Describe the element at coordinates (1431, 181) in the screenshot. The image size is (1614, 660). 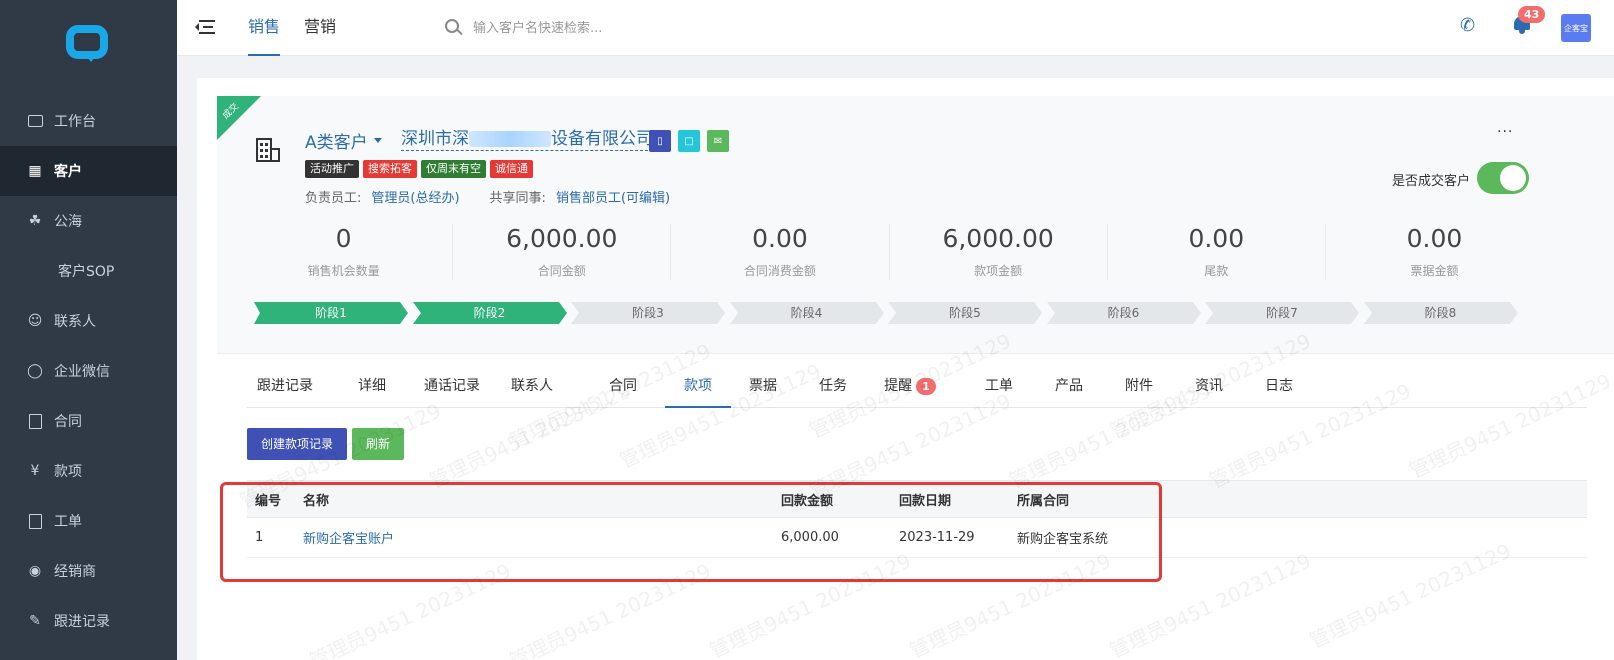
I see `deal-customer-label: 是否成交客户` at that location.